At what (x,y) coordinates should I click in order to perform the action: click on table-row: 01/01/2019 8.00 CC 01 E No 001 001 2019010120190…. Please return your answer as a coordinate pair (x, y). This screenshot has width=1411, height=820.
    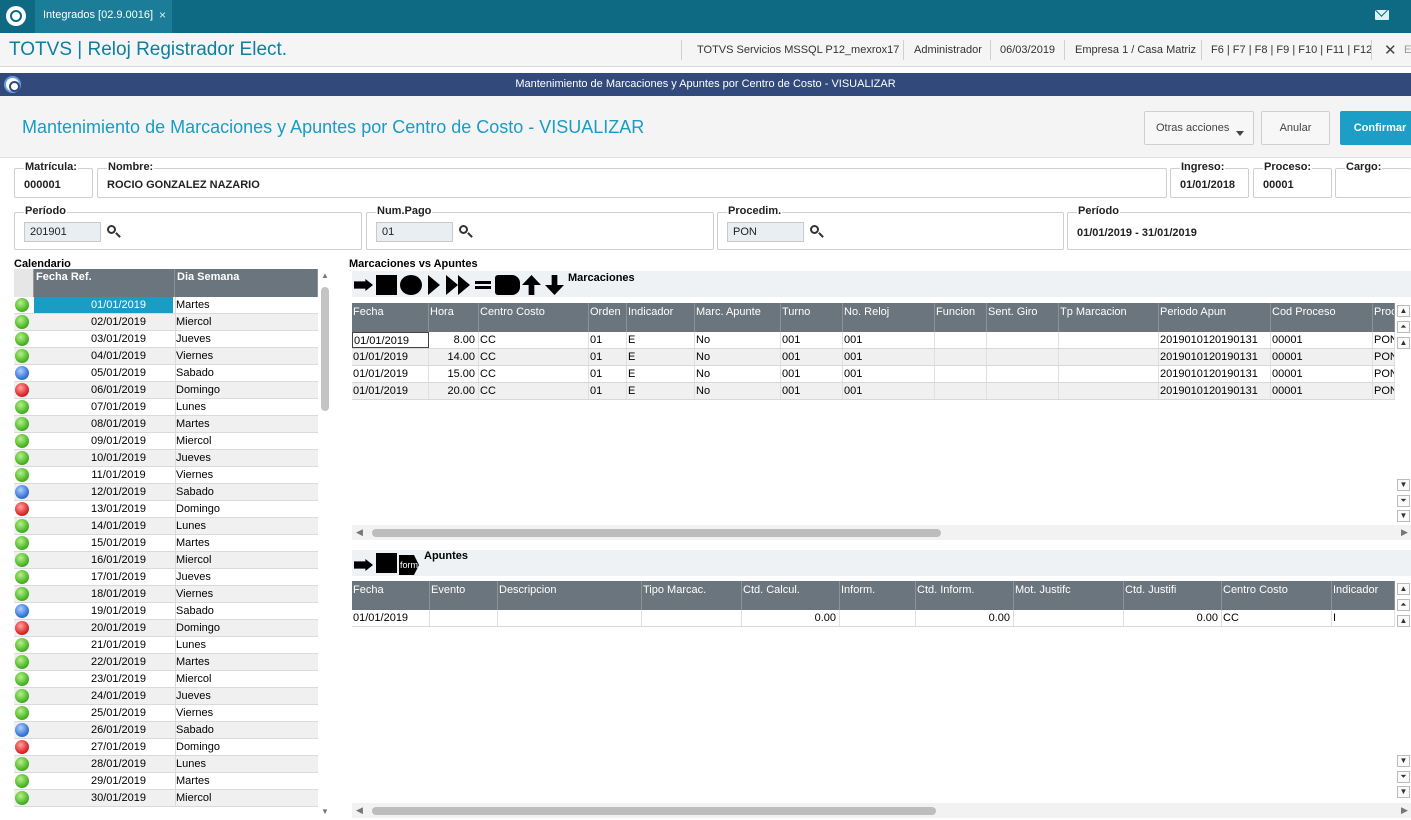
    Looking at the image, I should click on (873, 340).